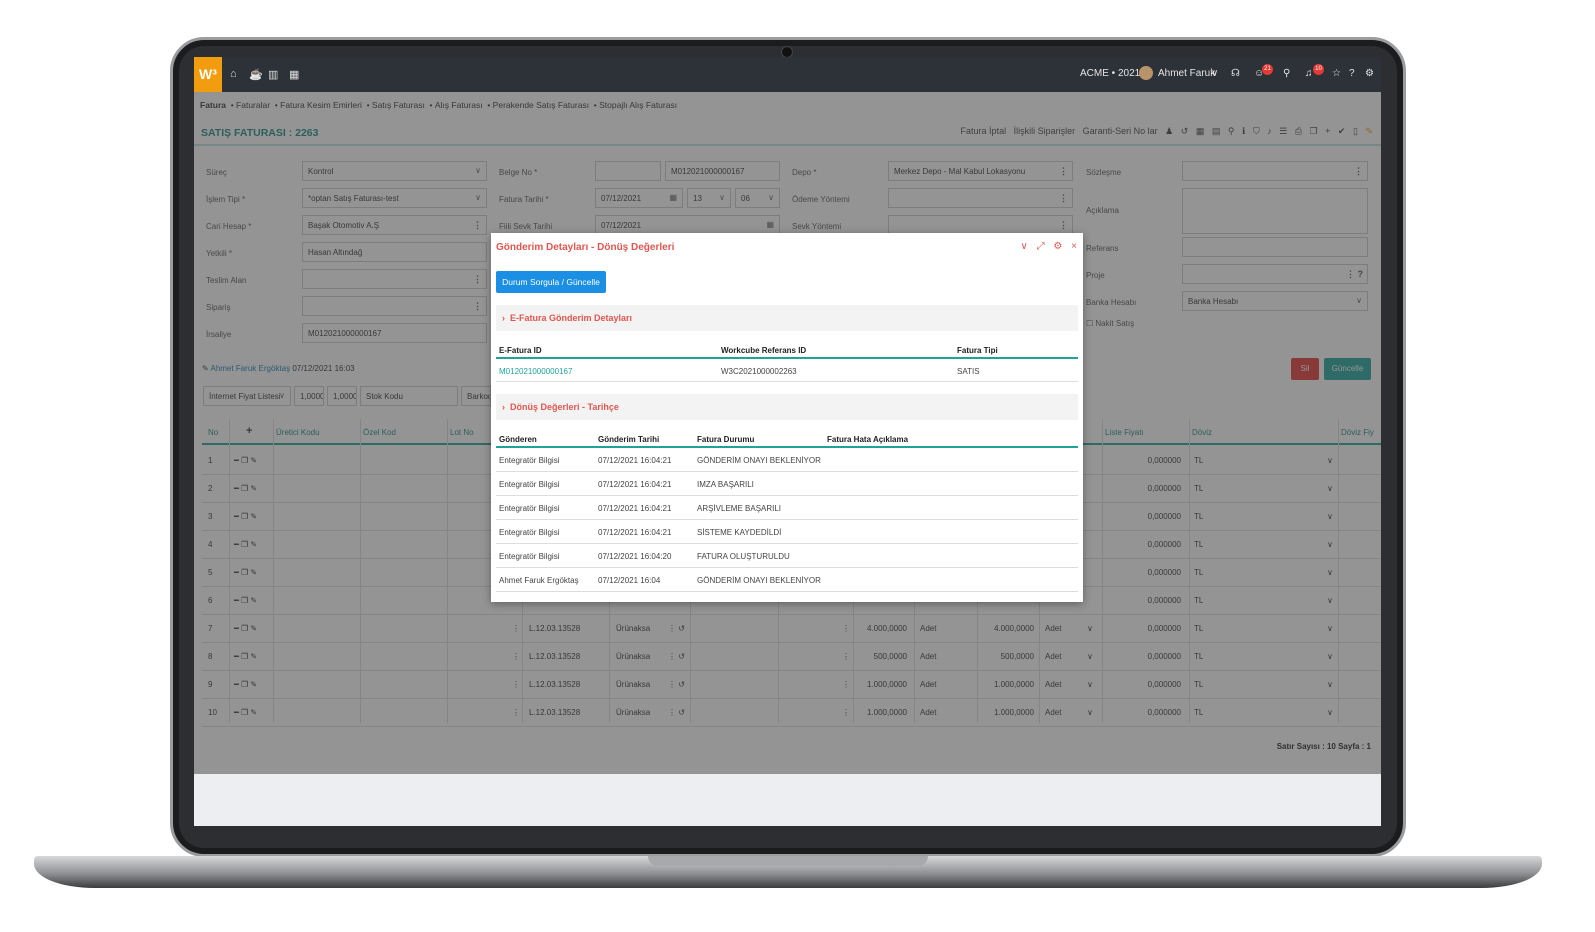 Image resolution: width=1595 pixels, height=932 pixels. What do you see at coordinates (980, 198) in the screenshot?
I see `odeme-field: ⋮` at bounding box center [980, 198].